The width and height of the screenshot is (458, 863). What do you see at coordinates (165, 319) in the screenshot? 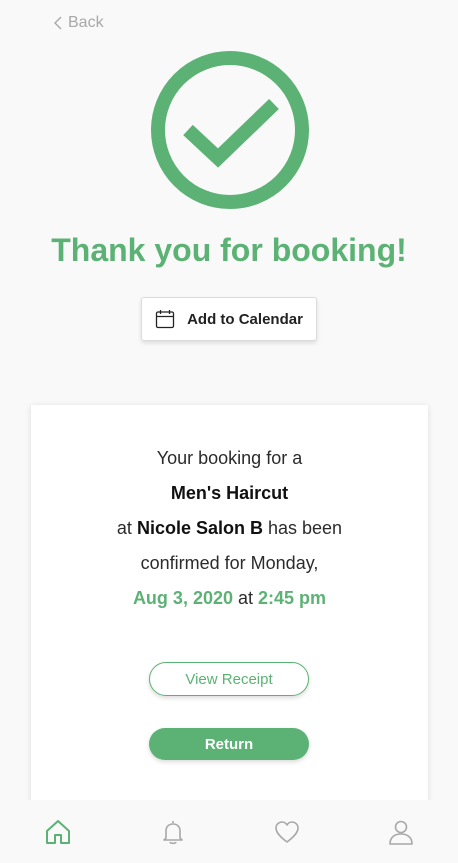
I see `calendar-icon` at bounding box center [165, 319].